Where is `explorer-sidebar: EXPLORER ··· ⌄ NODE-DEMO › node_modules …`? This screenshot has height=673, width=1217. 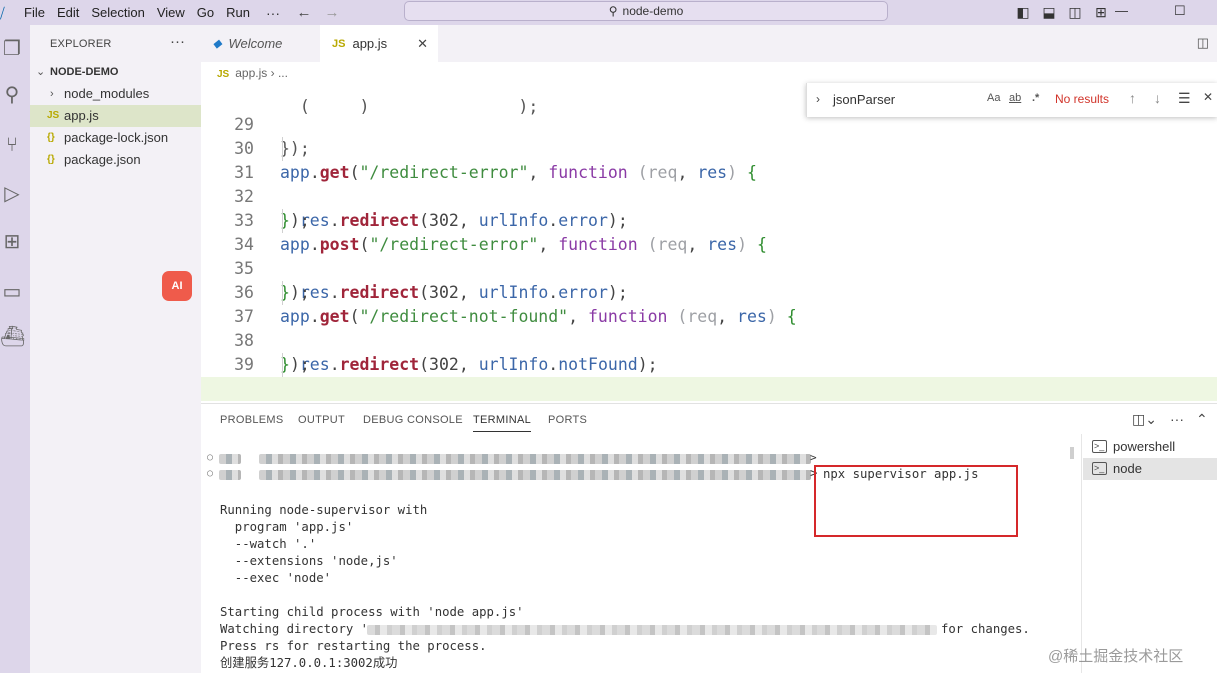 explorer-sidebar: EXPLORER ··· ⌄ NODE-DEMO › node_modules … is located at coordinates (115, 349).